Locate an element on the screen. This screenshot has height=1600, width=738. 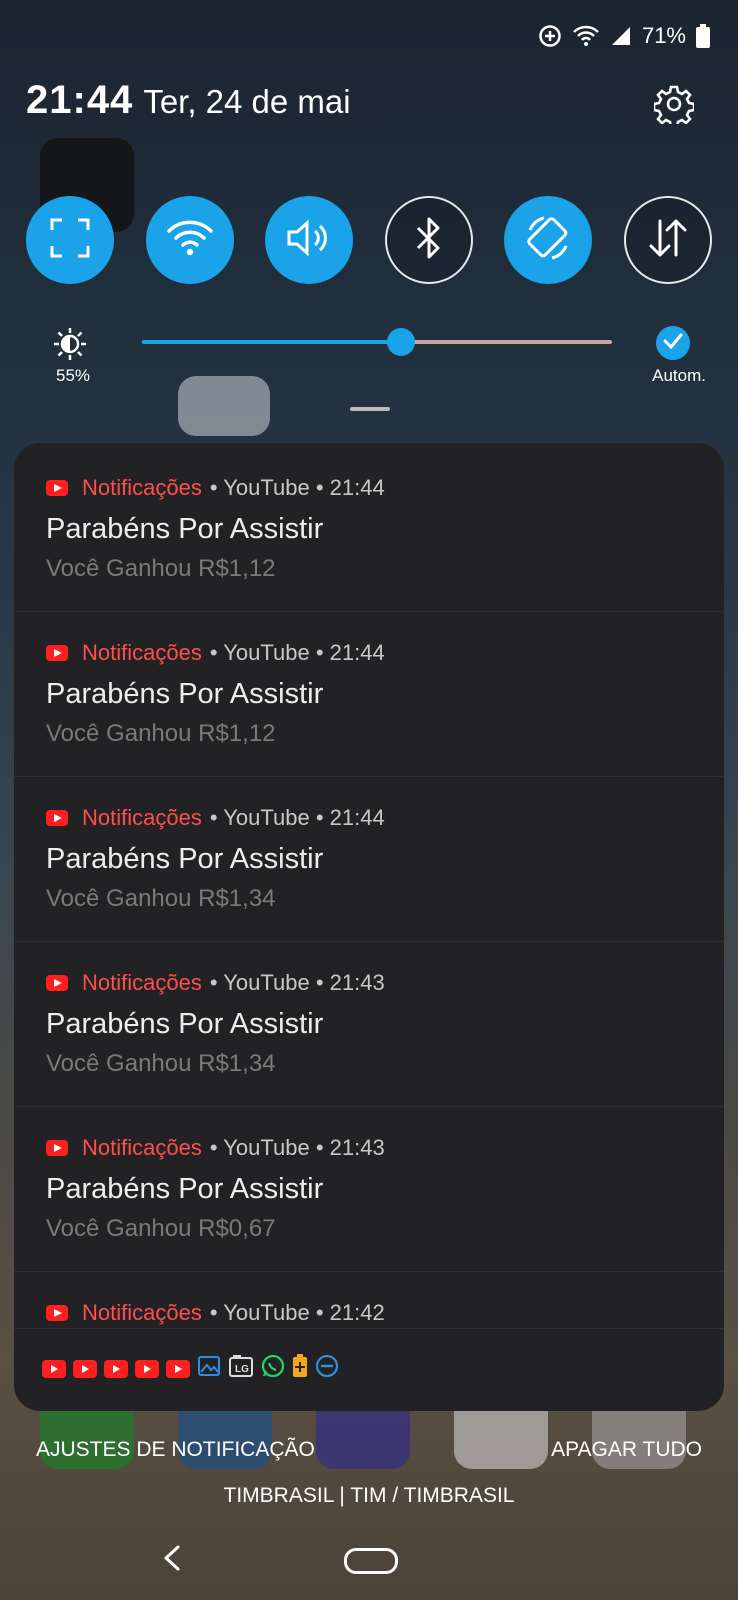
auto-brightness-label: Autom. is located at coordinates (679, 375).